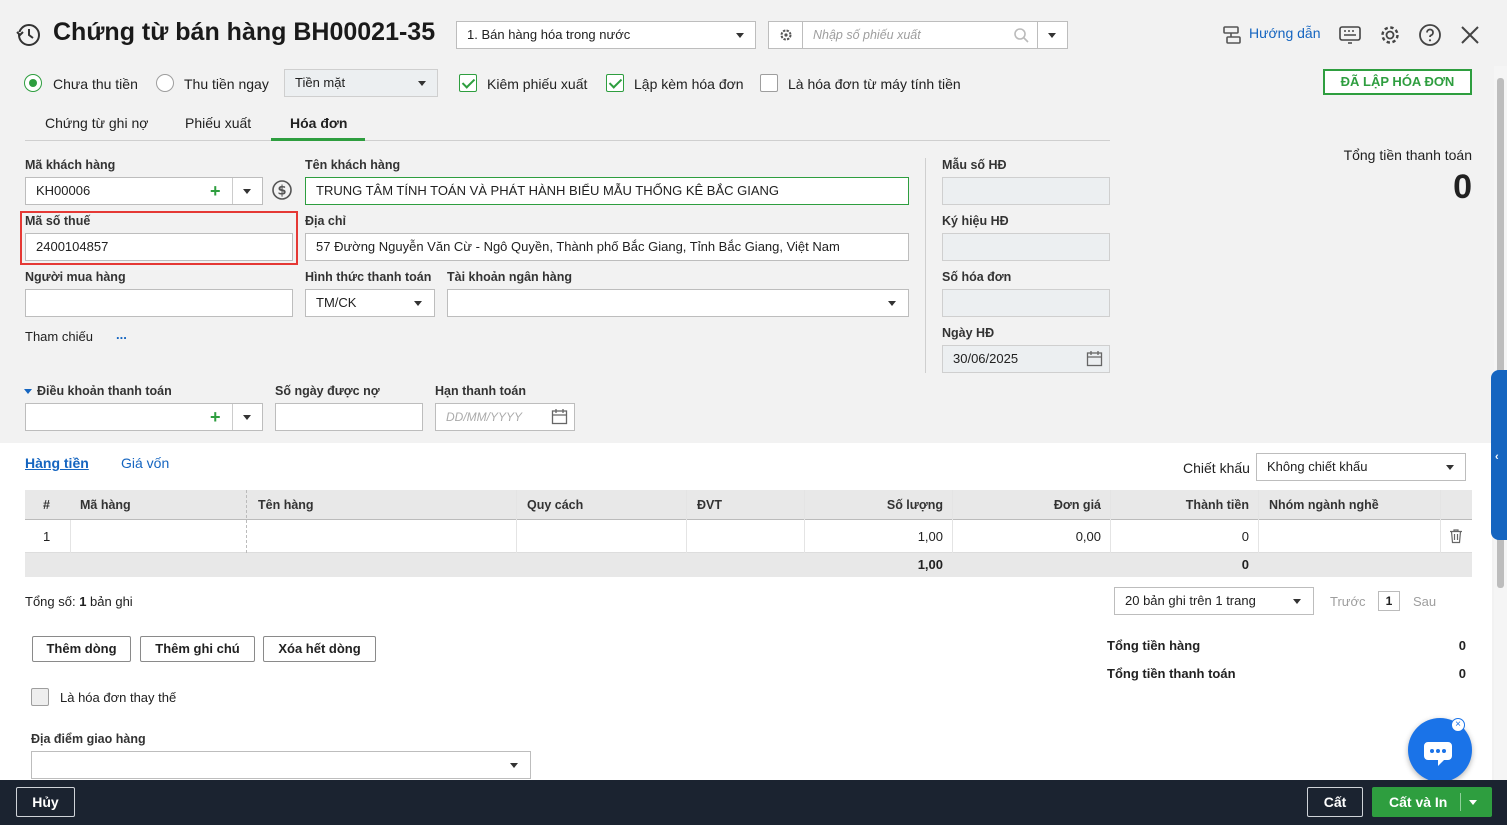  I want to click on guide-link: Hướng dẫn, so click(1284, 33).